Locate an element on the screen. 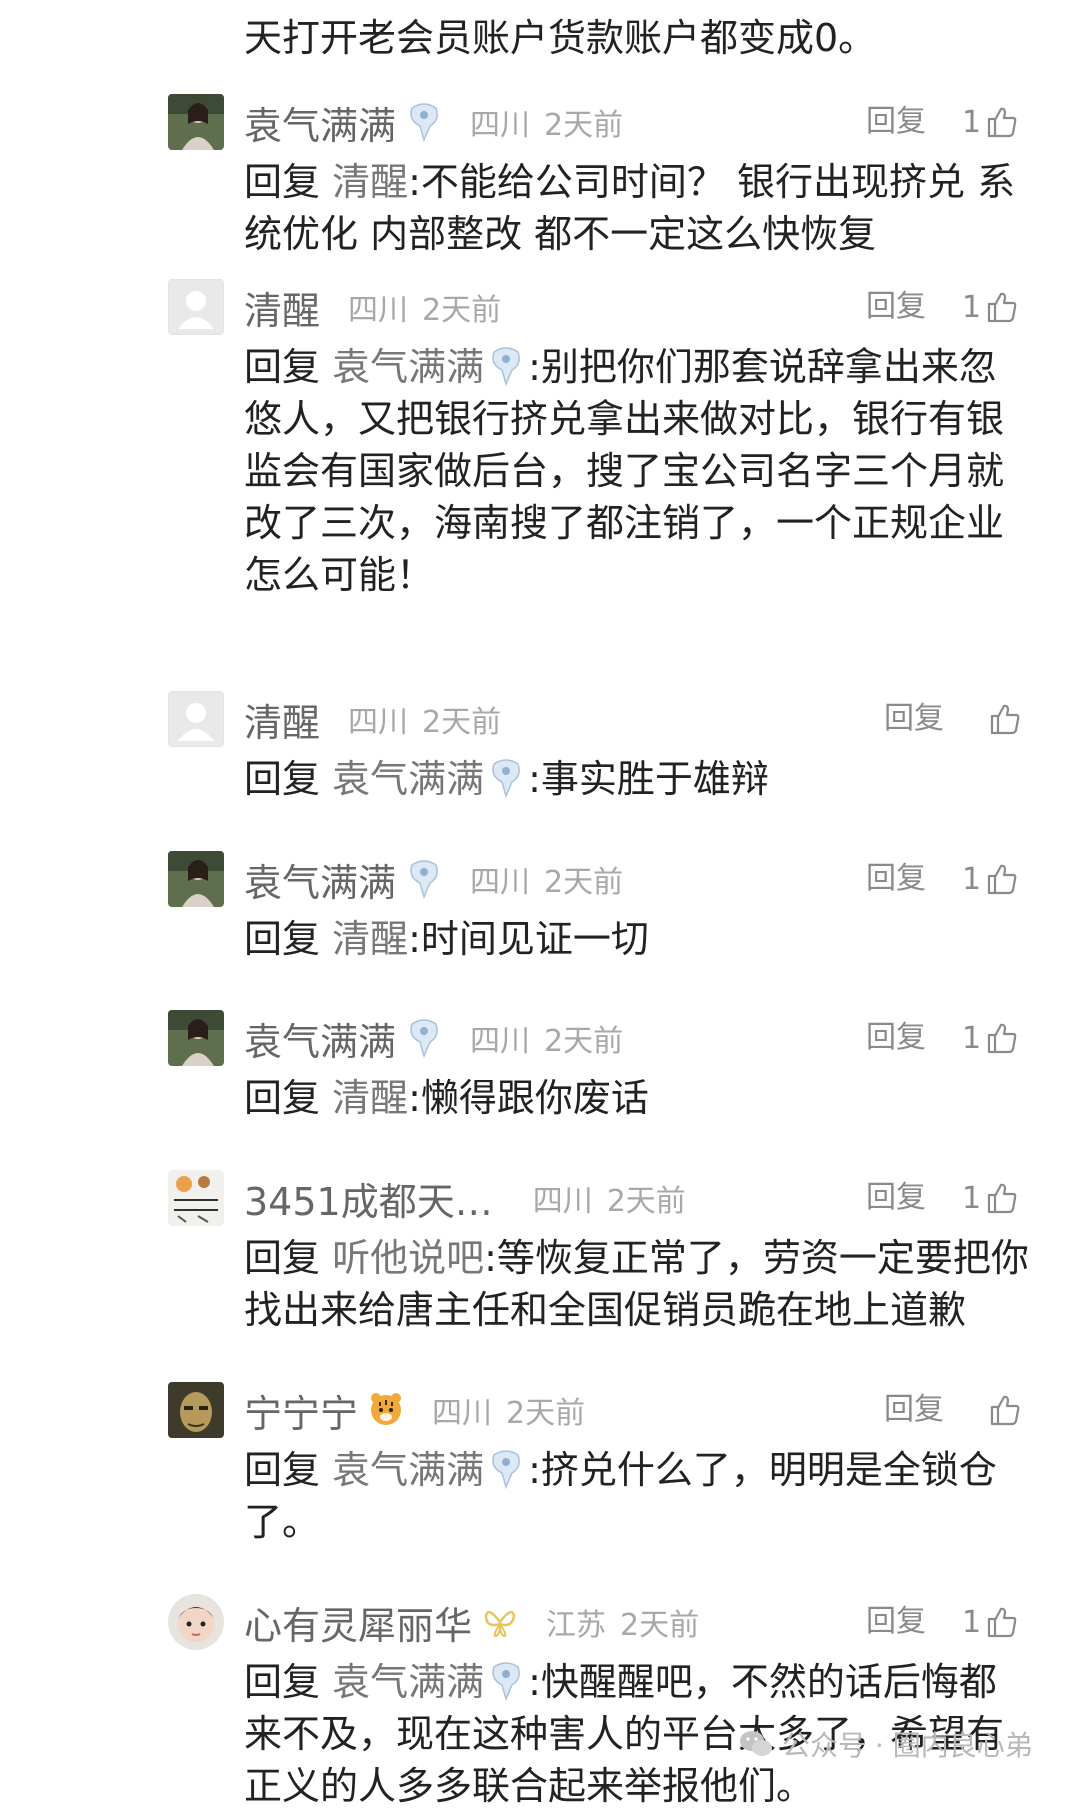 This screenshot has height=1812, width=1080. comment-content: :懒得跟你废话 is located at coordinates (528, 1098).